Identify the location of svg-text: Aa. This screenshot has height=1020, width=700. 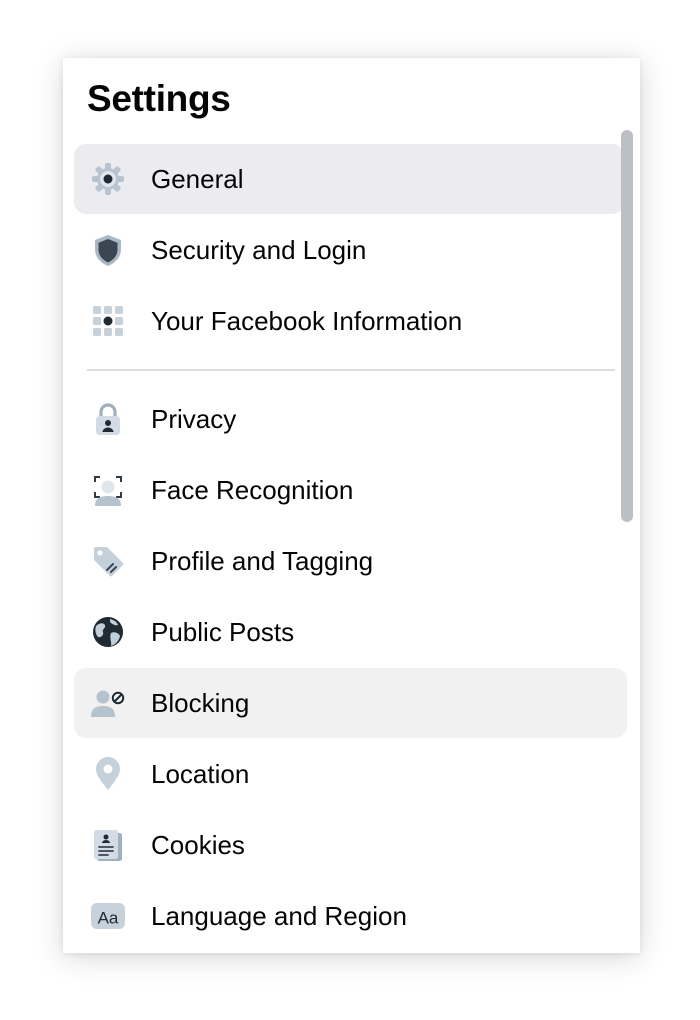
(108, 918).